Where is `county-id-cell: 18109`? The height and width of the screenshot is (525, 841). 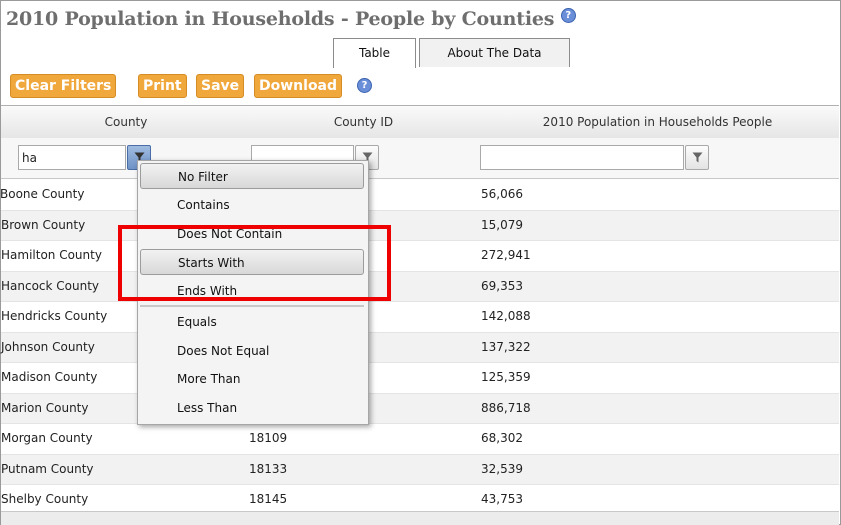
county-id-cell: 18109 is located at coordinates (268, 438).